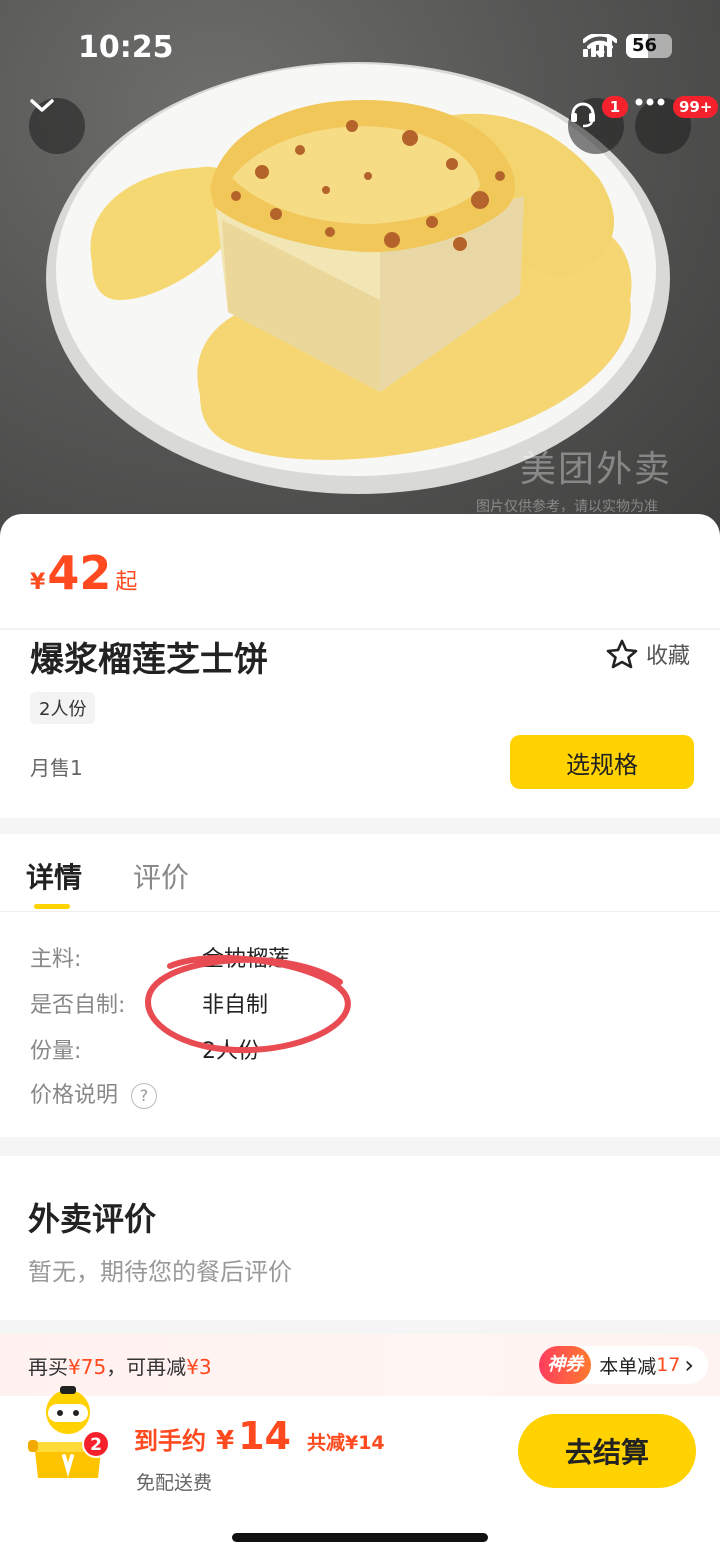 The width and height of the screenshot is (720, 1558). I want to click on monthly-sales: 月售1, so click(56, 768).